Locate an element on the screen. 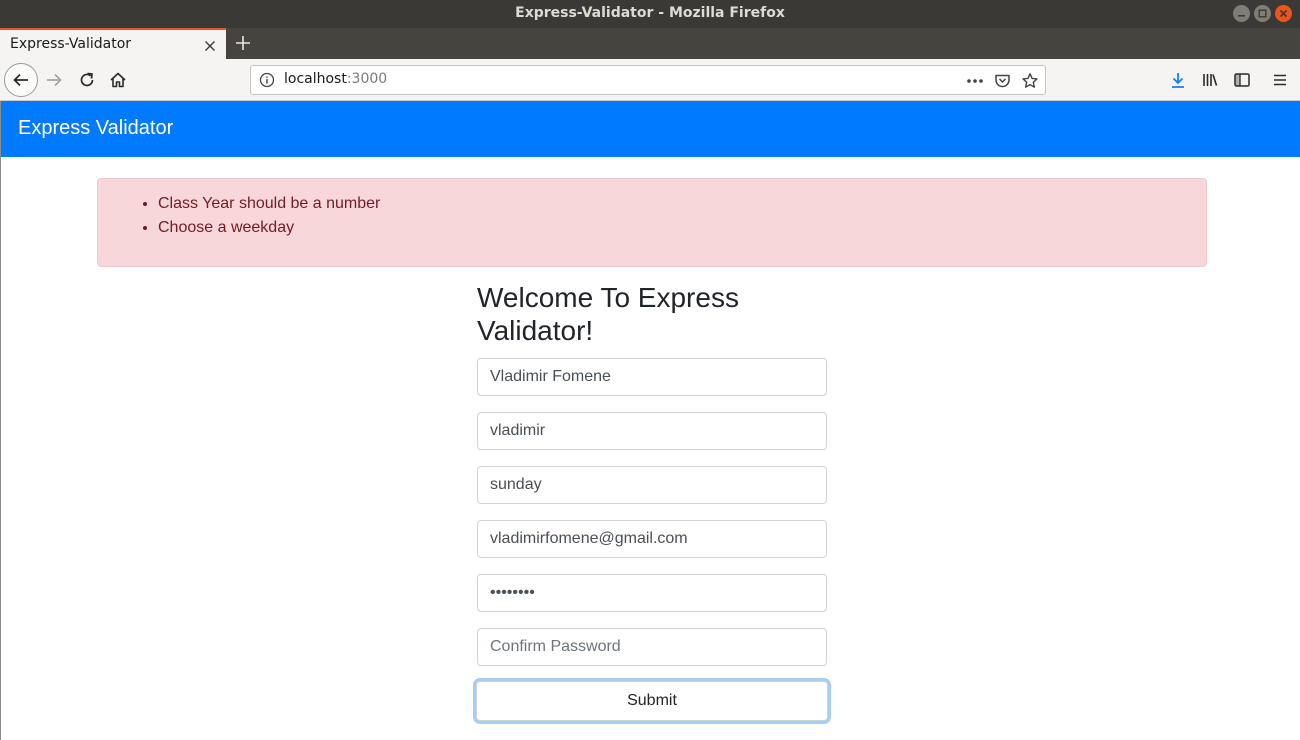  home-icon is located at coordinates (118, 80).